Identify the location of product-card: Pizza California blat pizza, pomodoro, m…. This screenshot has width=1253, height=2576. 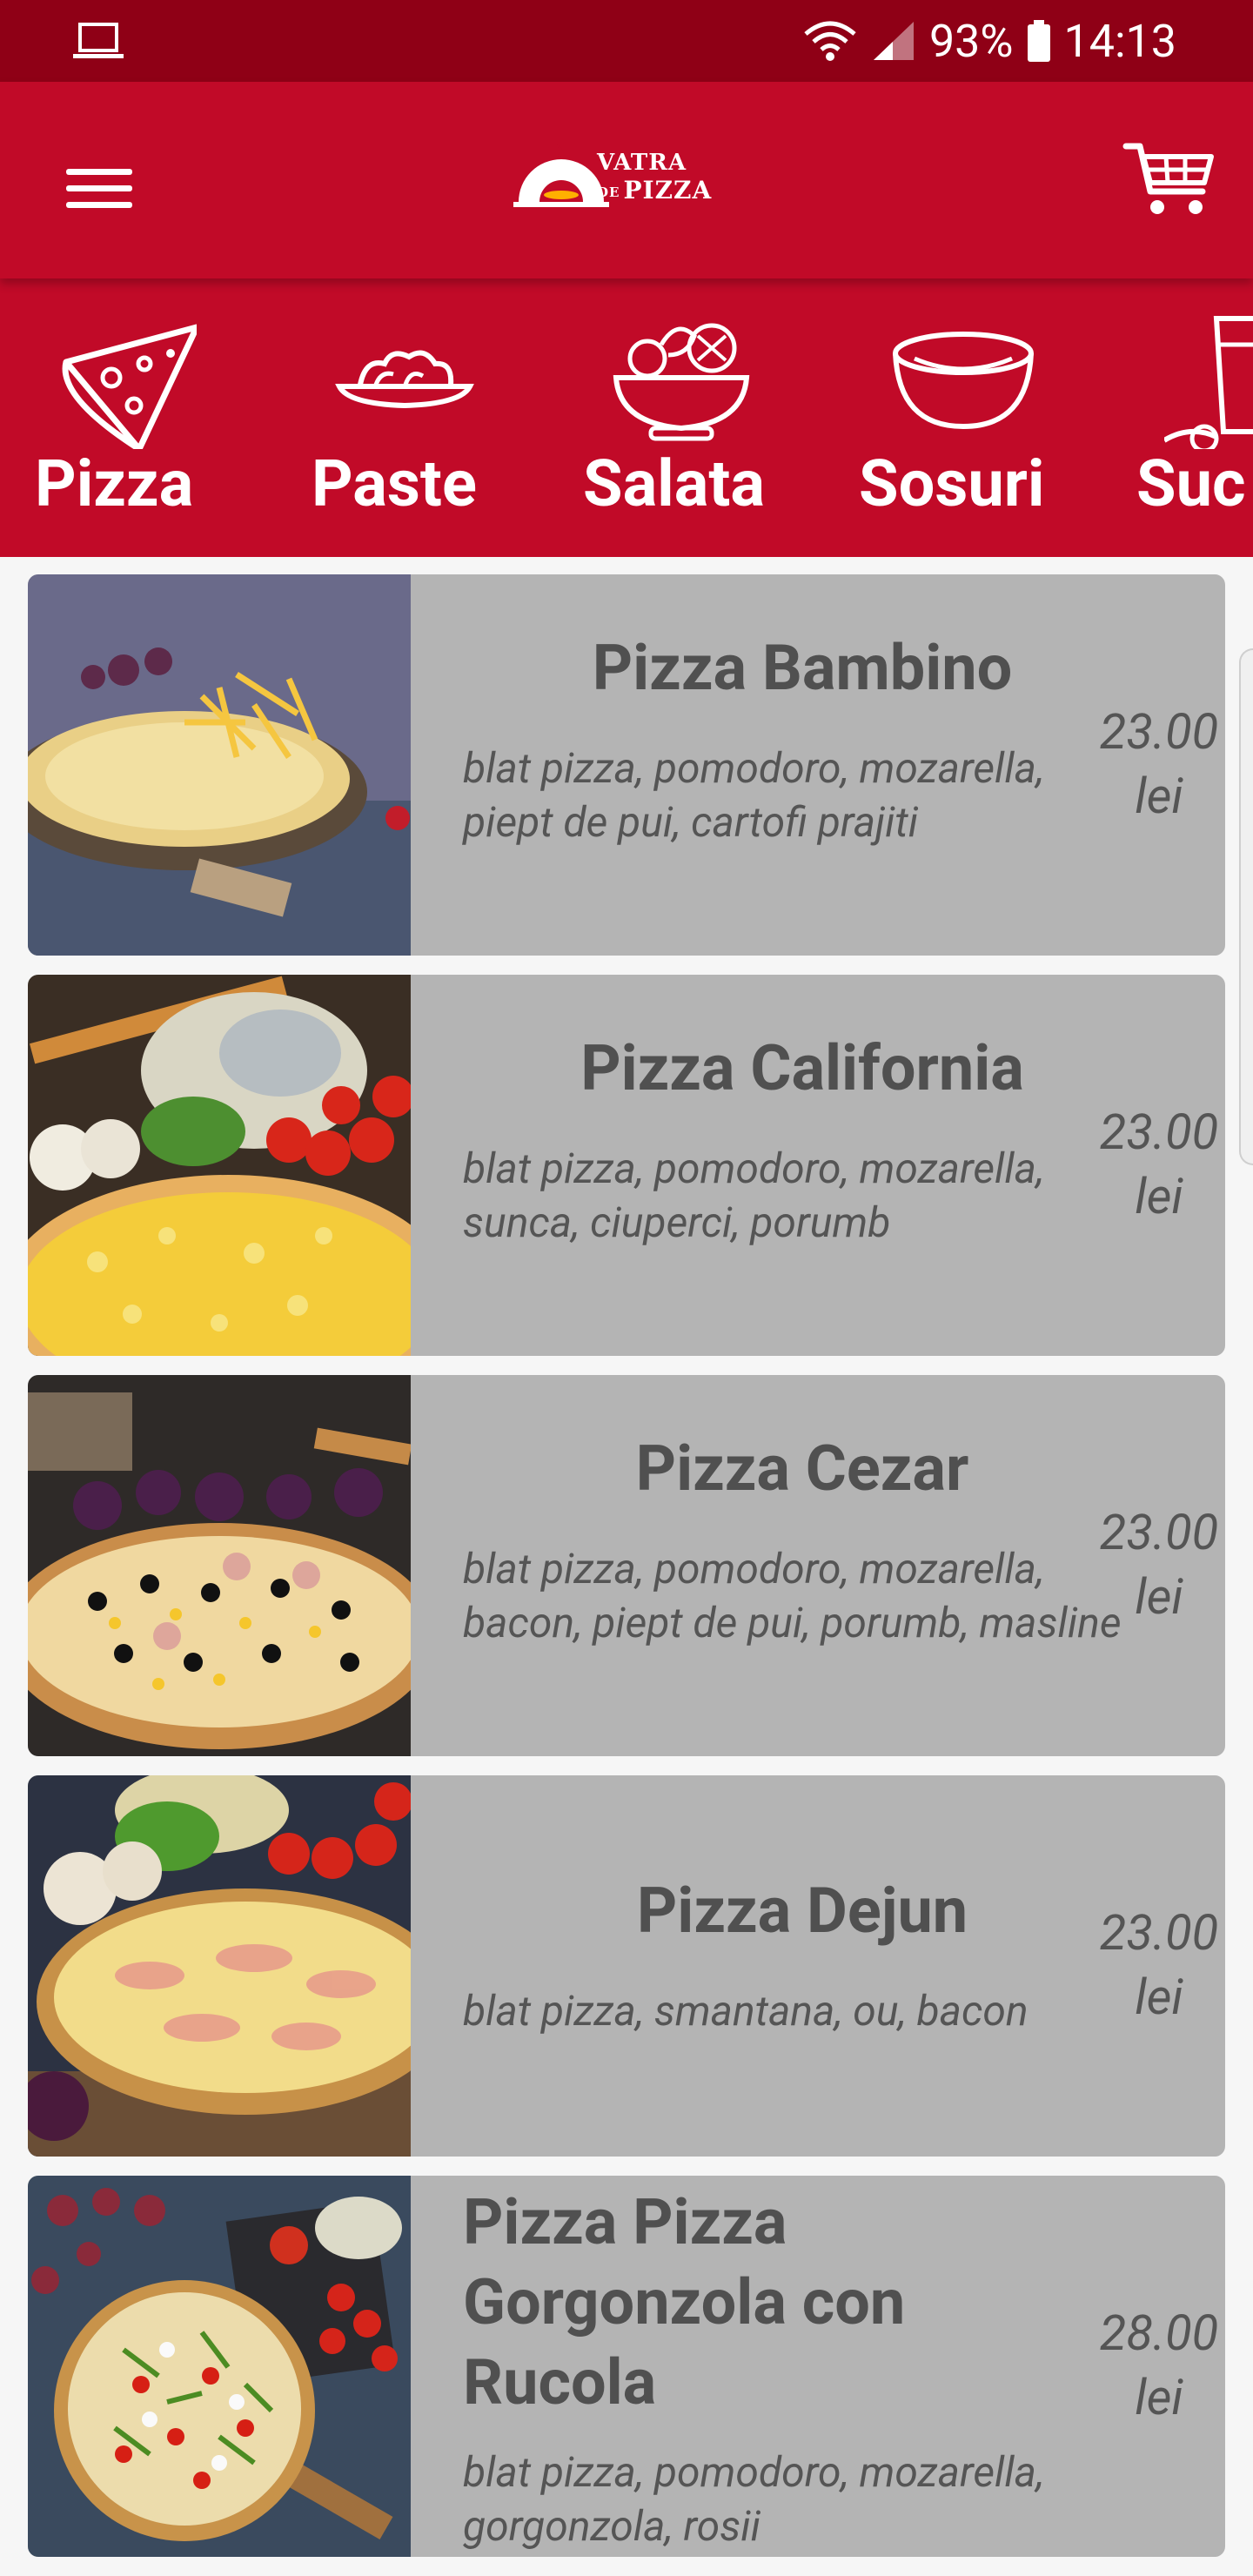
(626, 1165).